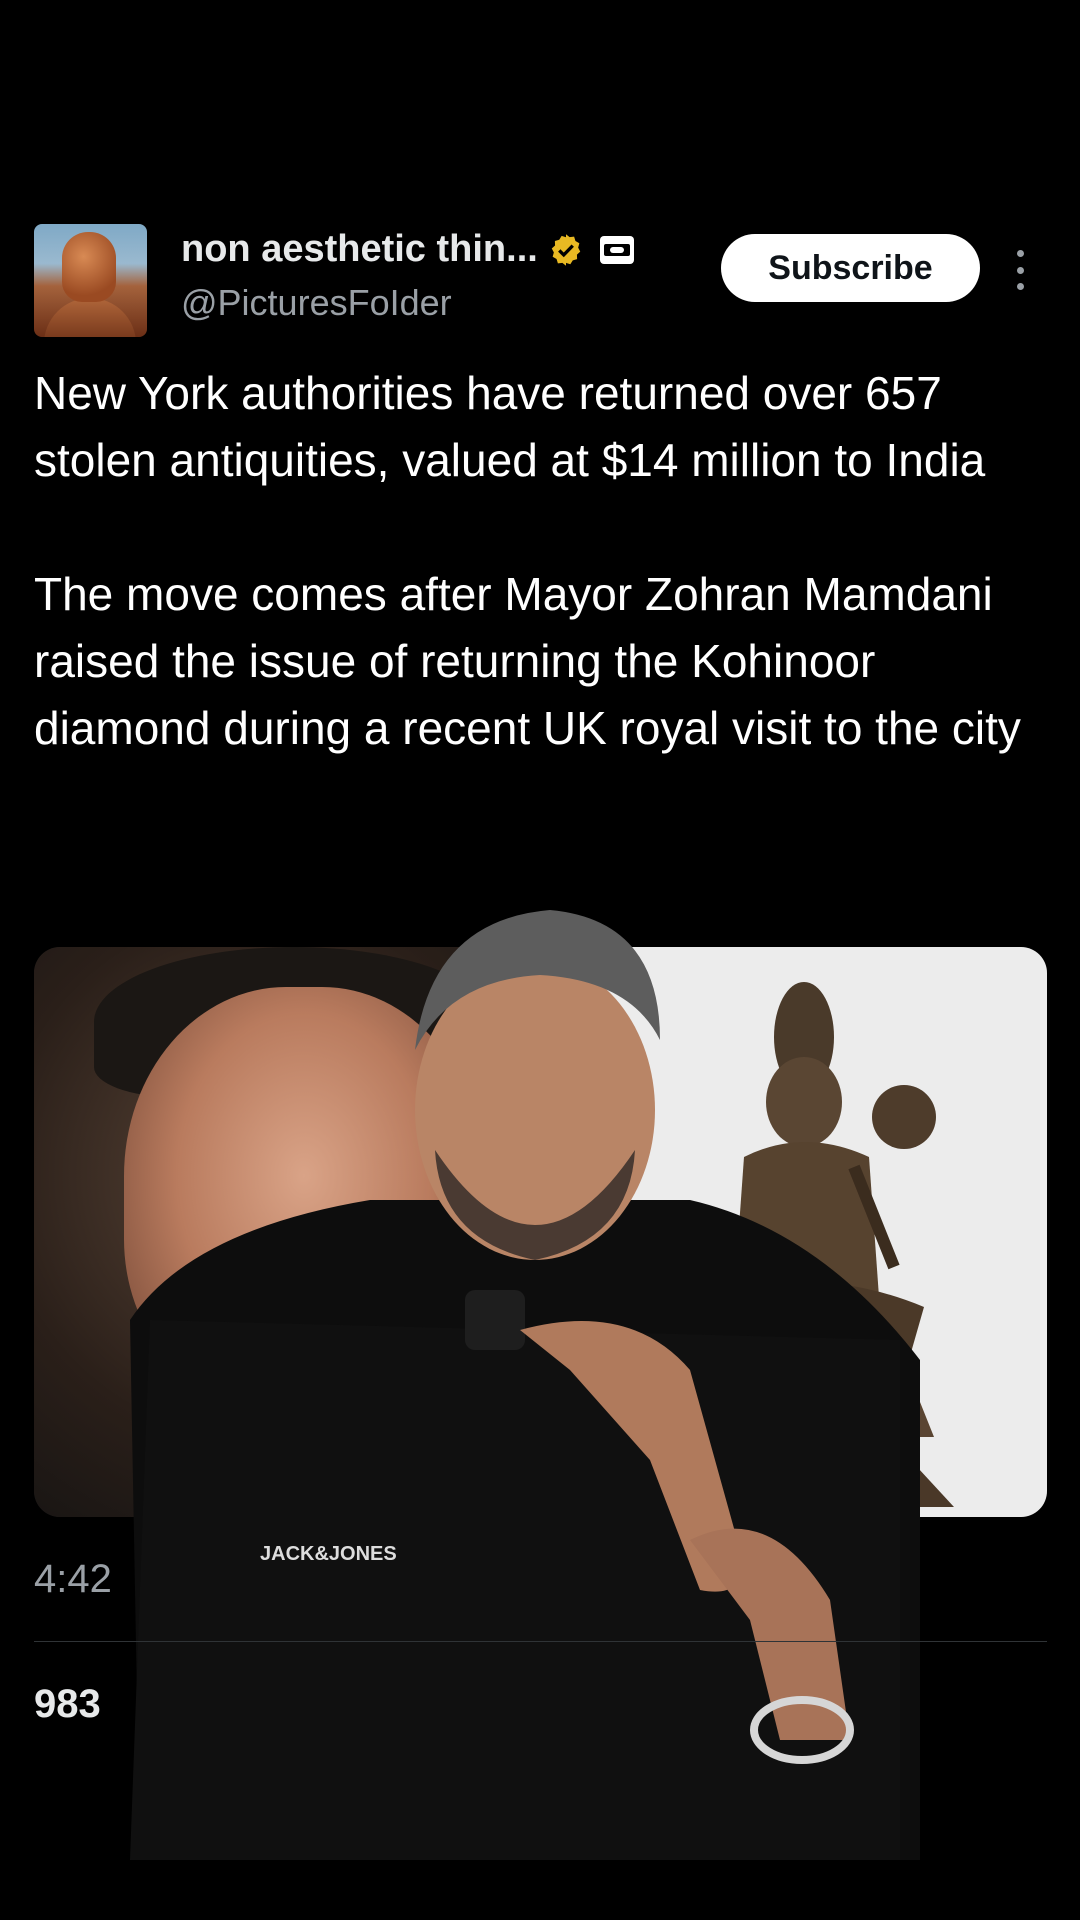 The image size is (1080, 1920). What do you see at coordinates (316, 303) in the screenshot?
I see `handle: @PicturesFoIder` at bounding box center [316, 303].